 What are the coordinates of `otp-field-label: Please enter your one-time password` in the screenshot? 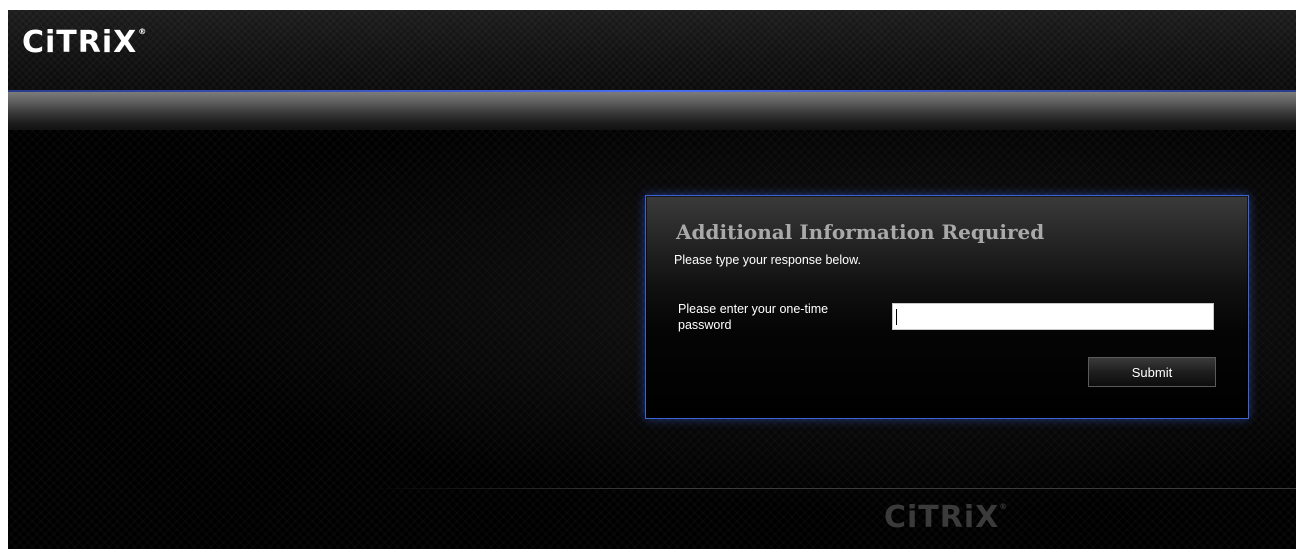 It's located at (753, 317).